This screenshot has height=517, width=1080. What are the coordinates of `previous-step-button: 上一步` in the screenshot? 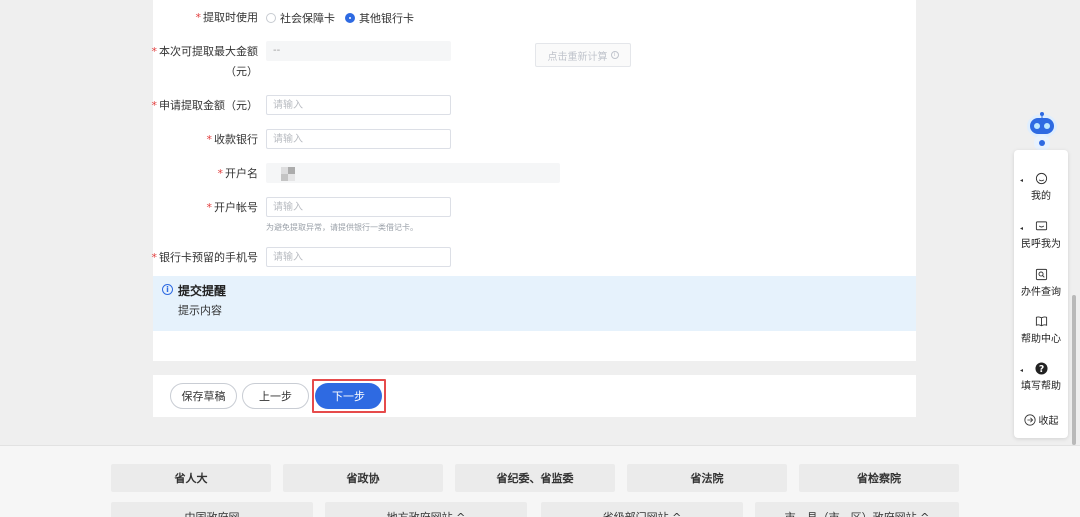 It's located at (275, 396).